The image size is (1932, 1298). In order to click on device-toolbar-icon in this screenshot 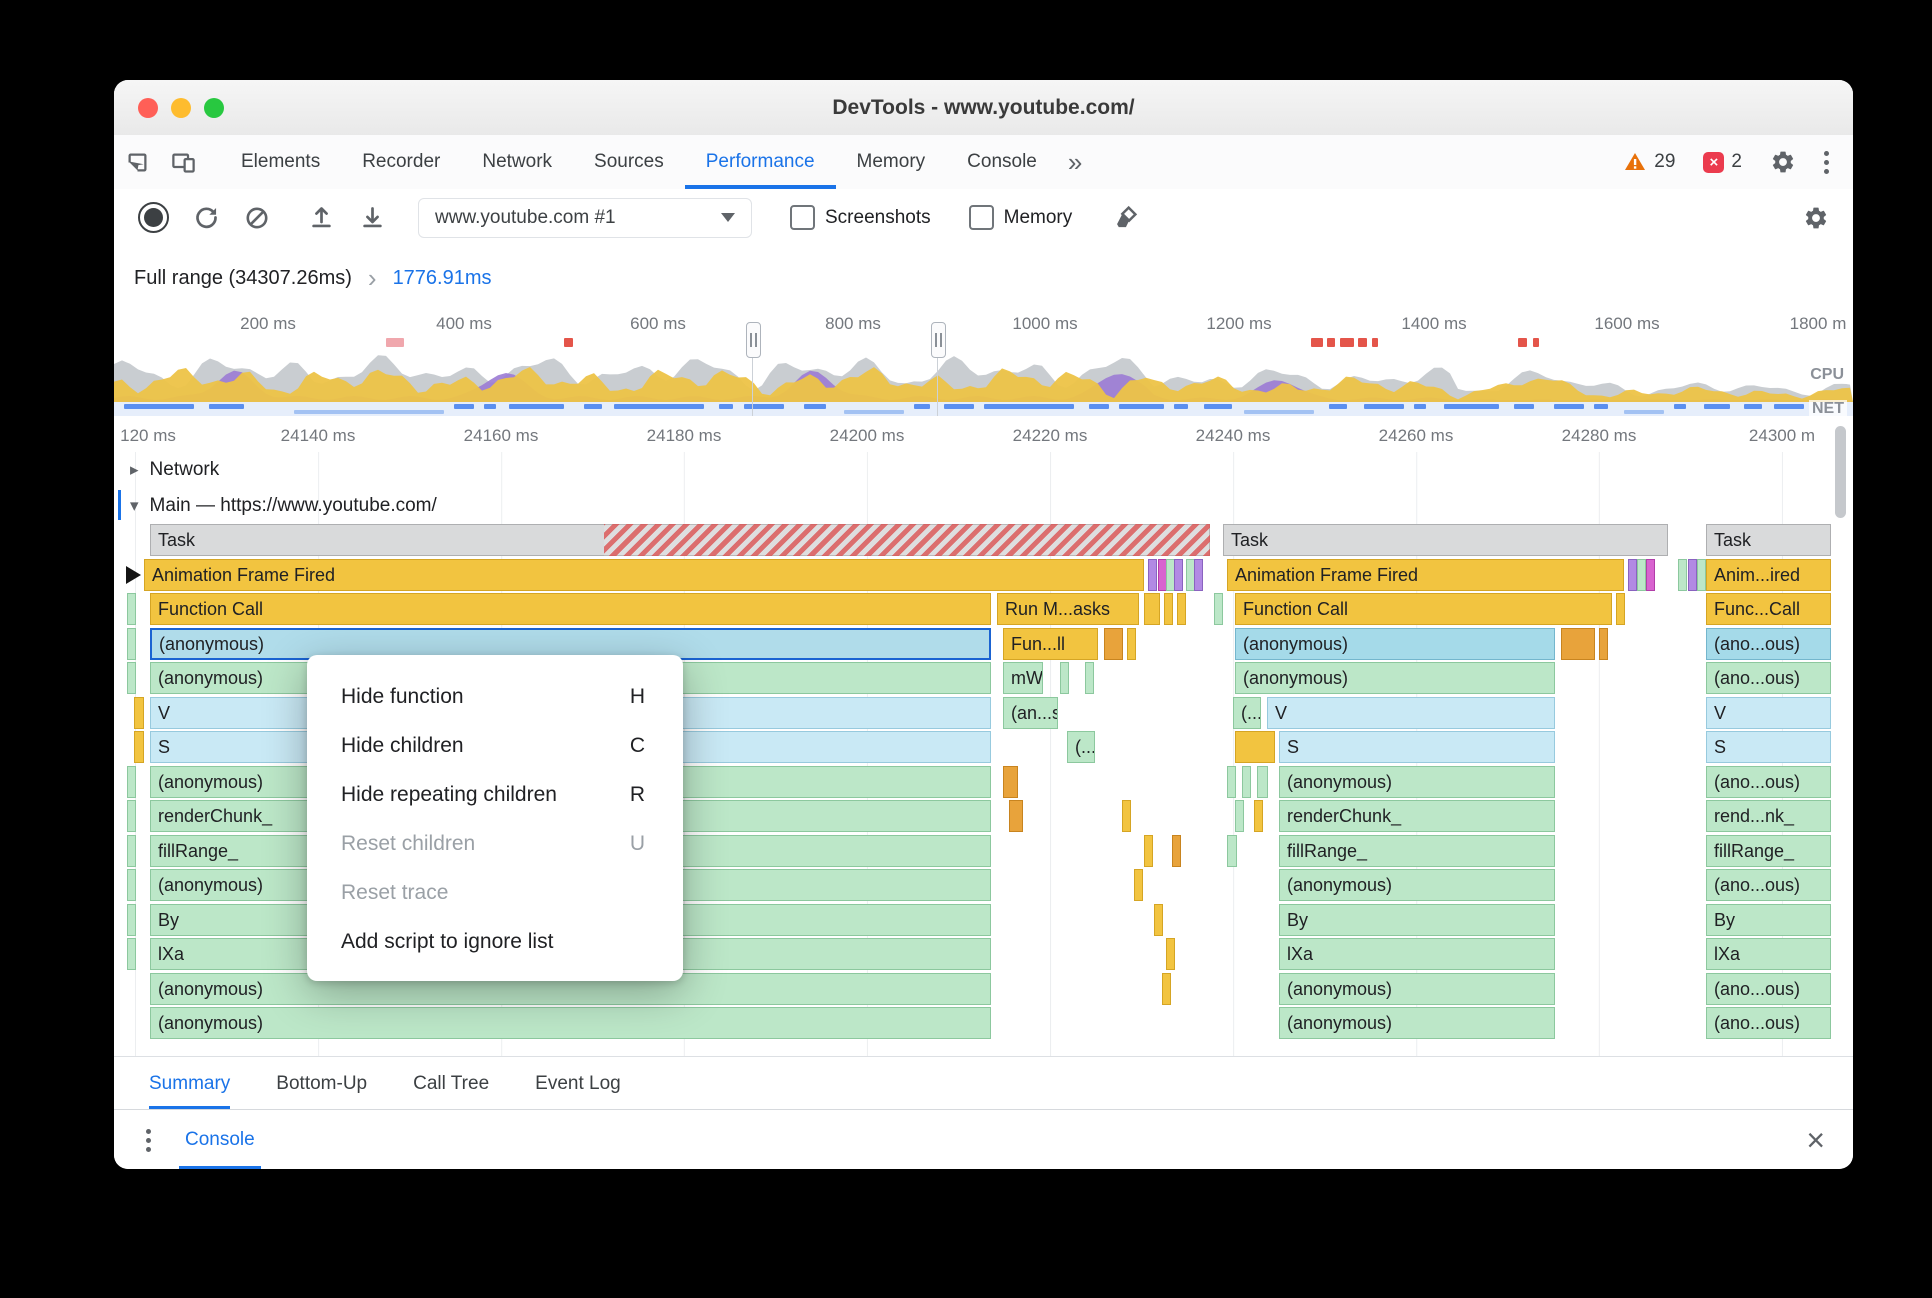, I will do `click(183, 162)`.